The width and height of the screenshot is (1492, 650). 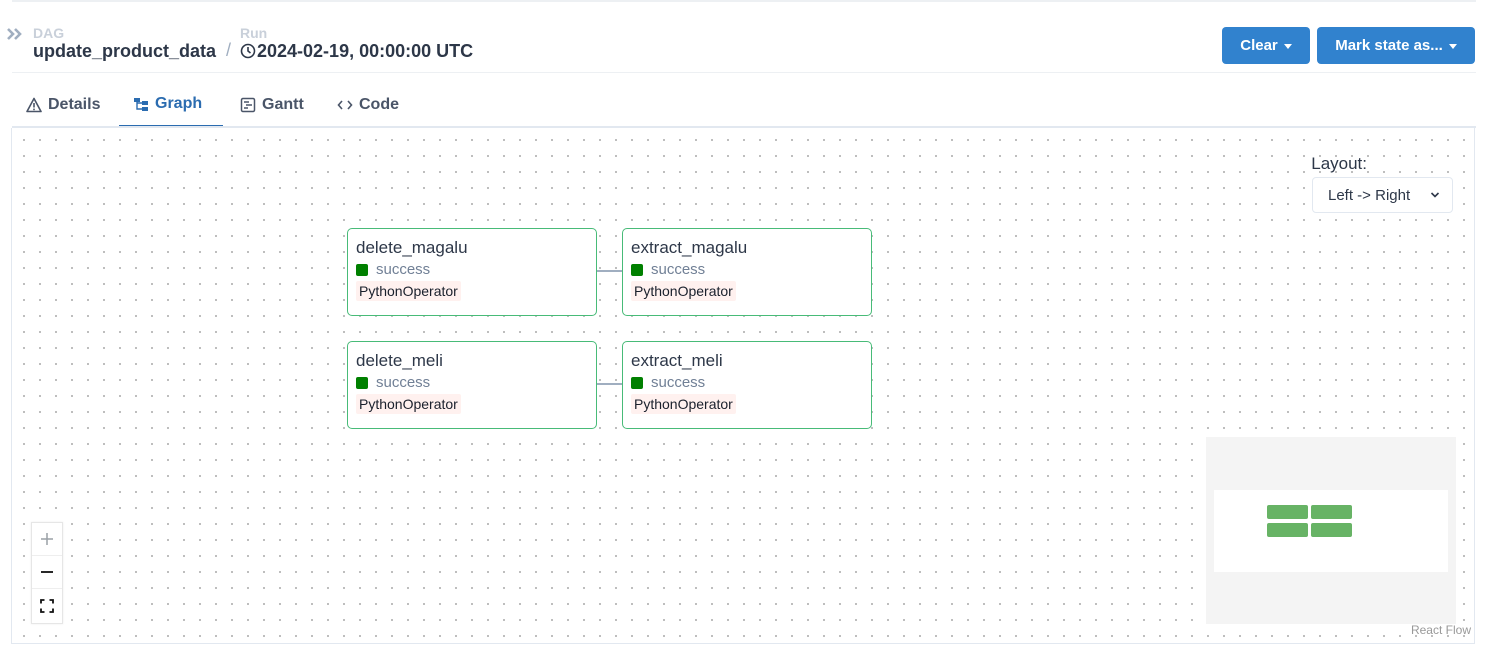 I want to click on tab-graph: Graph, so click(x=171, y=105).